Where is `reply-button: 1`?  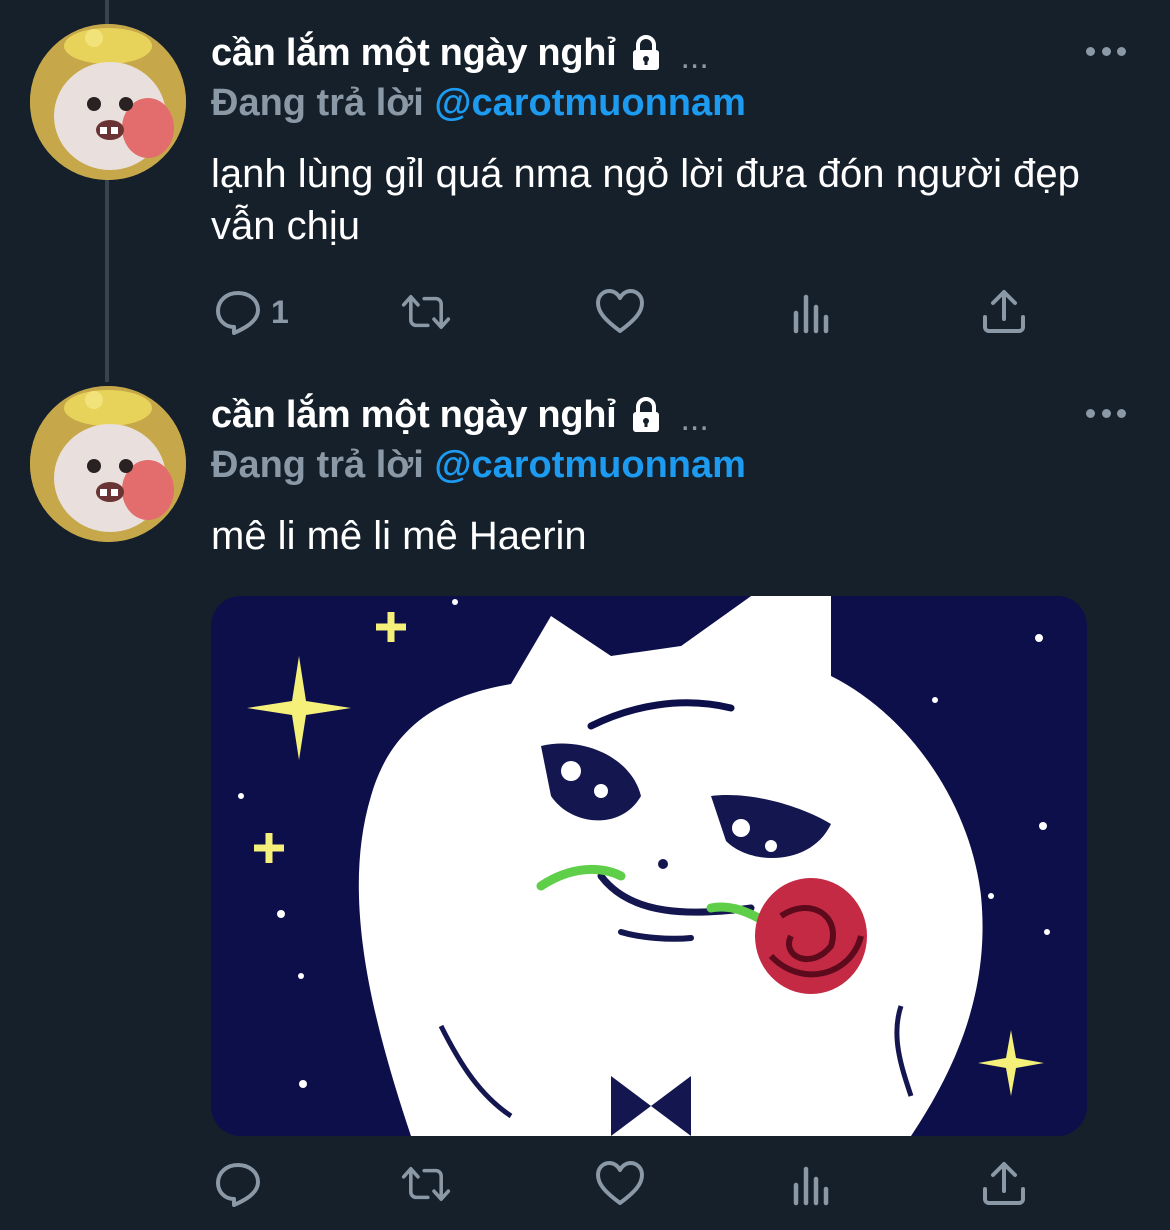 reply-button: 1 is located at coordinates (251, 312).